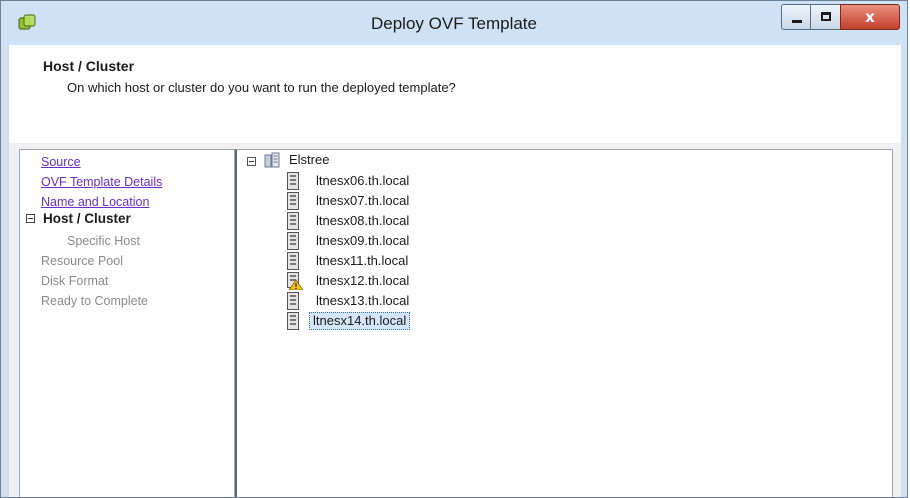 The height and width of the screenshot is (498, 910). I want to click on nav-step-specific-host: Specific Host, so click(103, 241).